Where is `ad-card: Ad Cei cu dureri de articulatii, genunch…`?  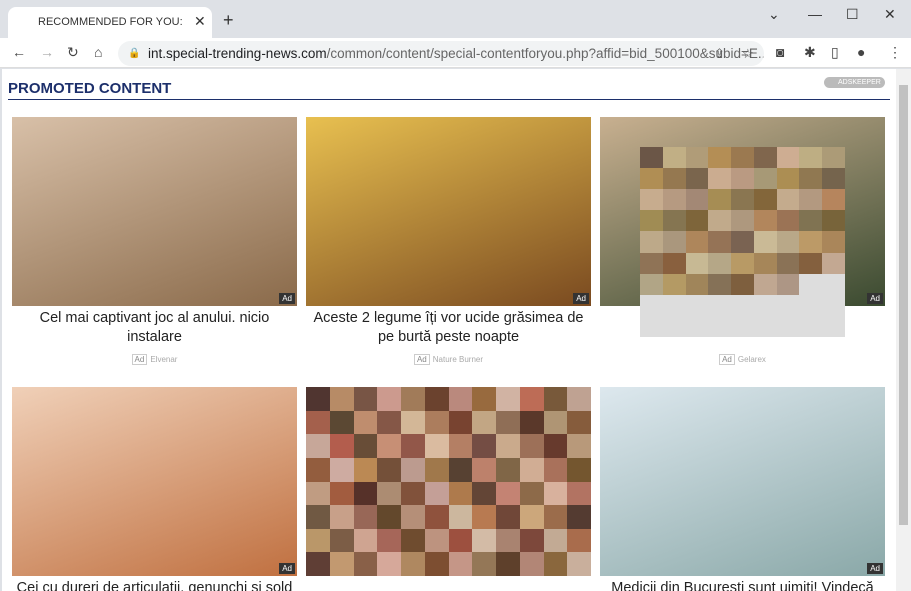 ad-card: Ad Cei cu dureri de articulatii, genunch… is located at coordinates (154, 489).